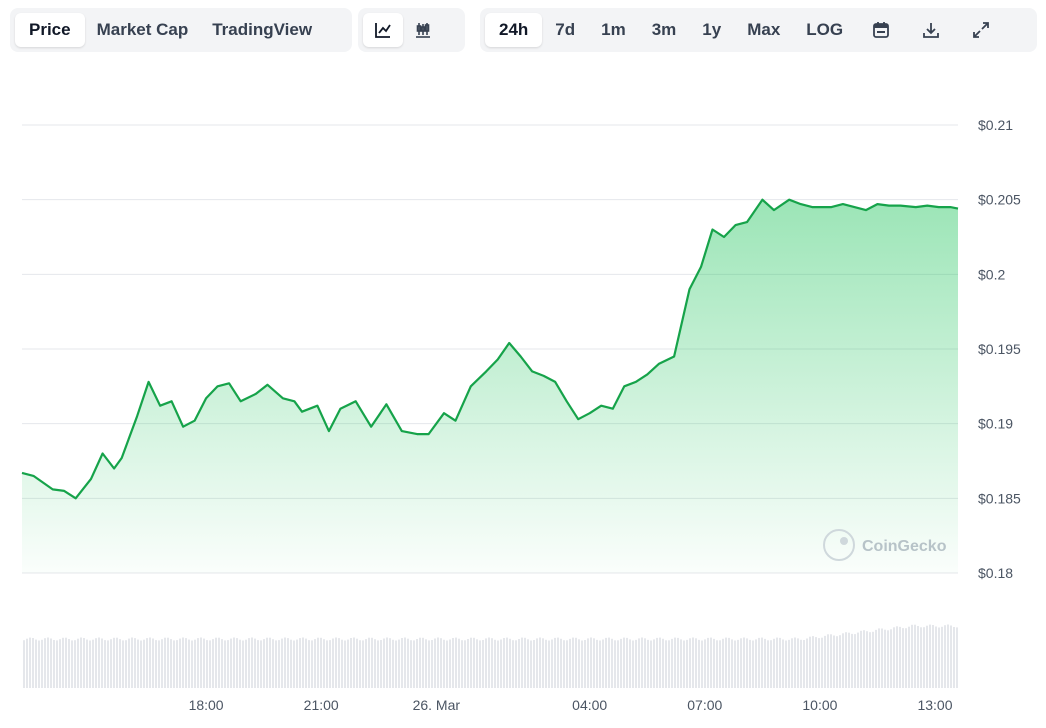  What do you see at coordinates (206, 705) in the screenshot?
I see `x-tick-label: 18:00` at bounding box center [206, 705].